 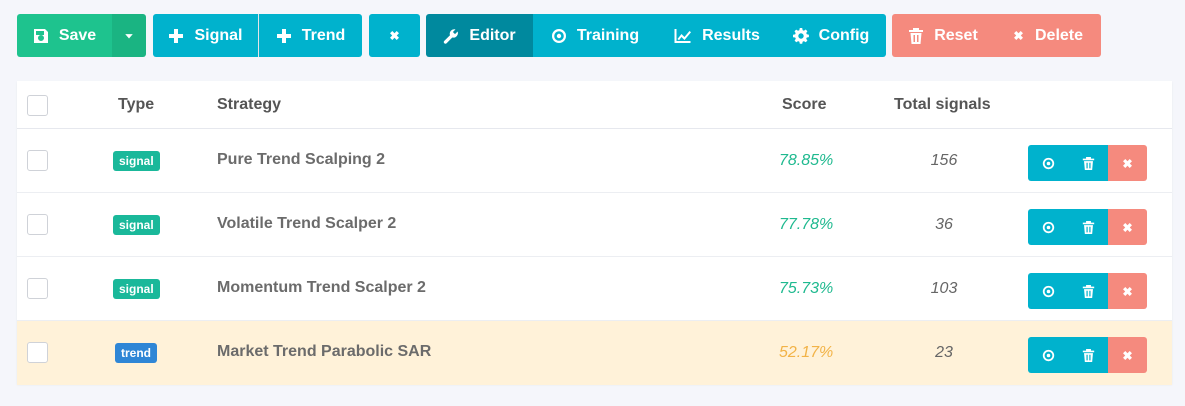 I want to click on column-header-type: Type, so click(x=136, y=105).